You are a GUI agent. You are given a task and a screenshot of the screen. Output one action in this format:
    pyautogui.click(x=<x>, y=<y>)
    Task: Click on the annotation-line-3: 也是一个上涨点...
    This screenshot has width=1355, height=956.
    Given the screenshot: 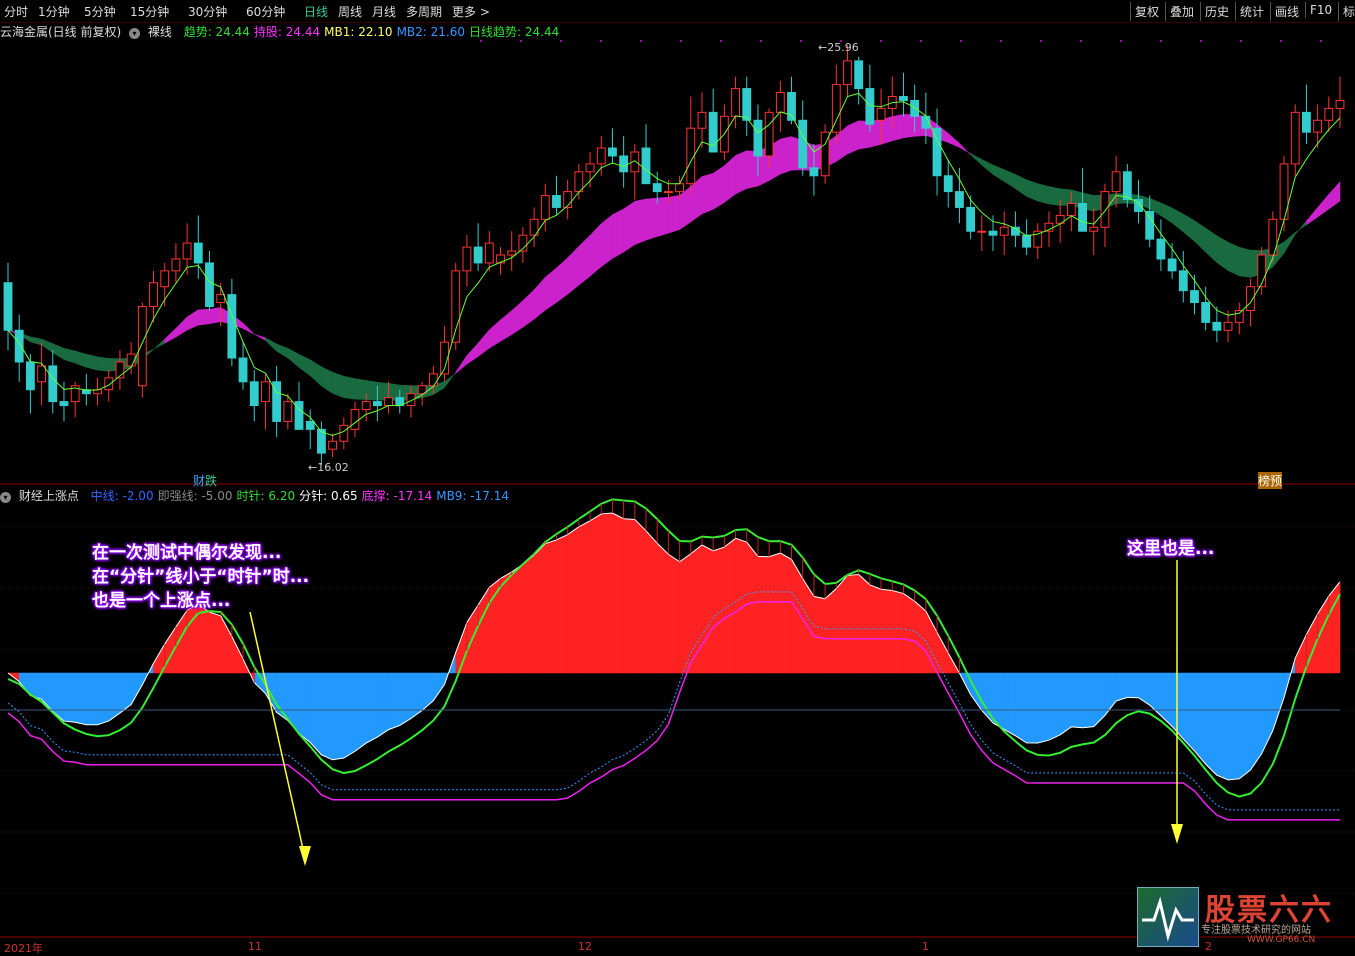 What is the action you would take?
    pyautogui.click(x=161, y=601)
    